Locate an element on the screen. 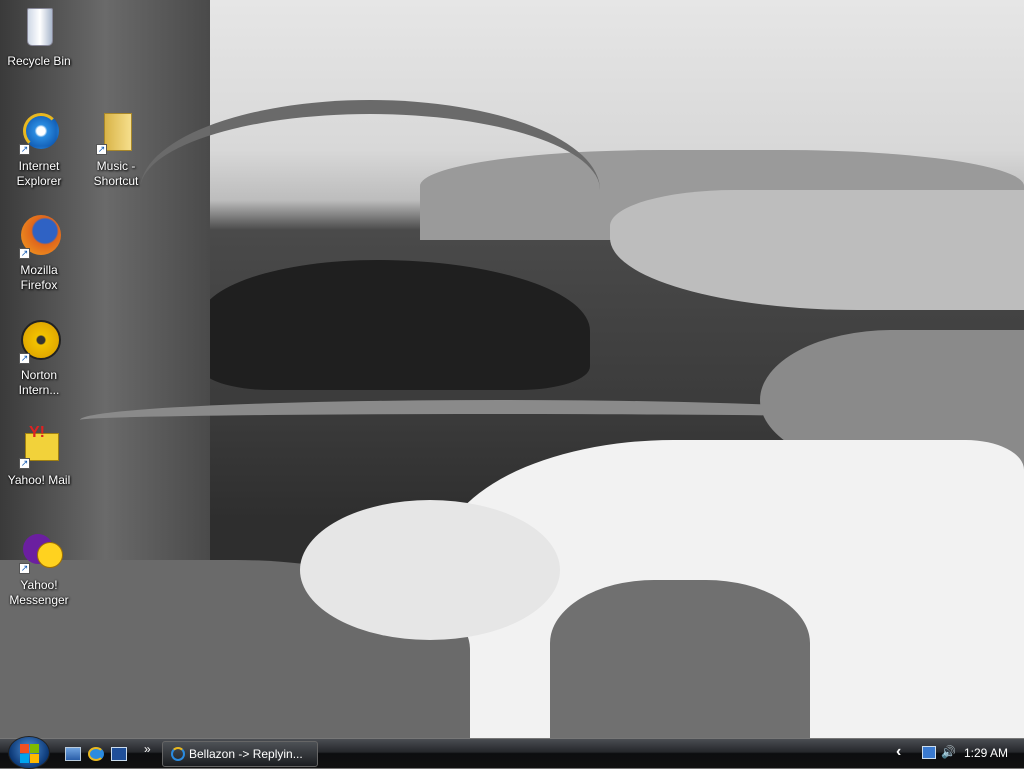 This screenshot has width=1024, height=769. desktop-icon-firefox: ↗ Mozilla Firefox is located at coordinates (39, 253).